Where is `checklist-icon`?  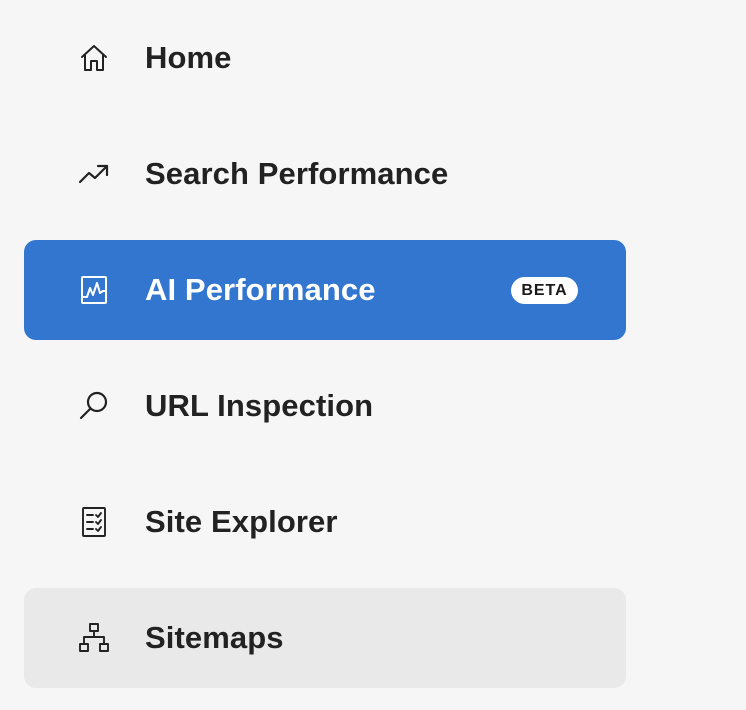
checklist-icon is located at coordinates (94, 522).